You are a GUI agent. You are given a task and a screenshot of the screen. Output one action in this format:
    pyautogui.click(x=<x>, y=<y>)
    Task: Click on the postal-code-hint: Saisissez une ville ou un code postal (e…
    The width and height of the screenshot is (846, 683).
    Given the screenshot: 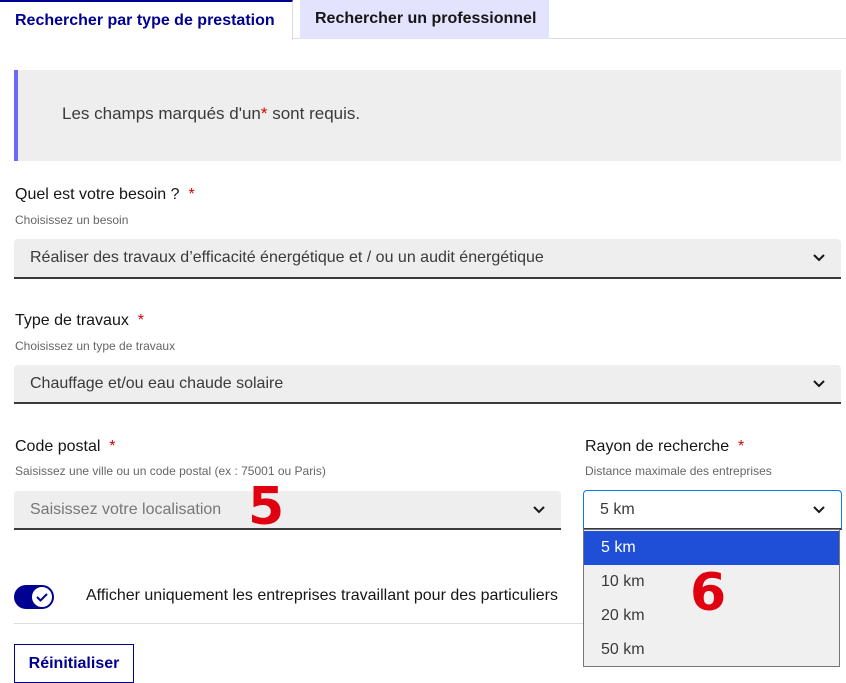 What is the action you would take?
    pyautogui.click(x=170, y=471)
    